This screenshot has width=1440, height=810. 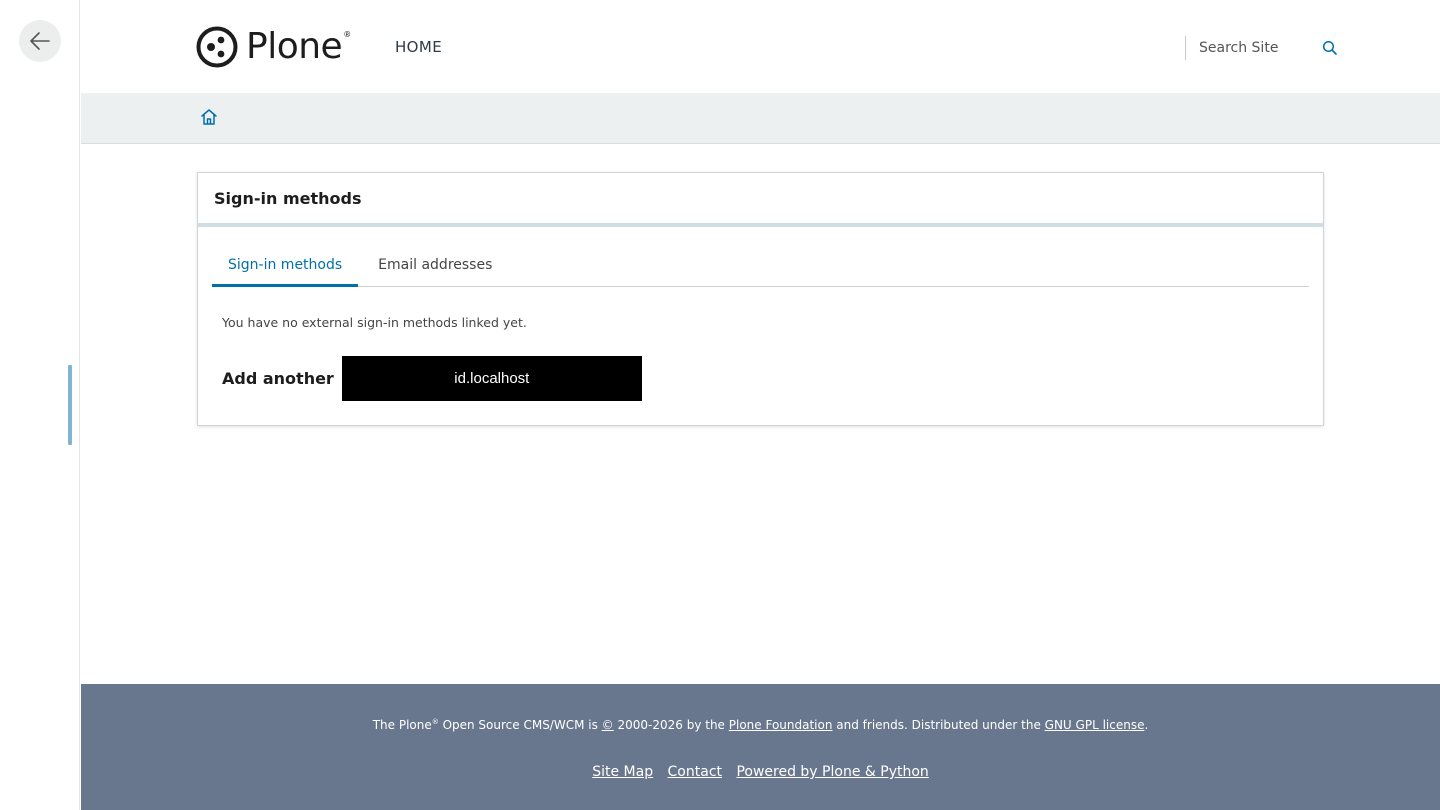 I want to click on breadcrumb, so click(x=760, y=118).